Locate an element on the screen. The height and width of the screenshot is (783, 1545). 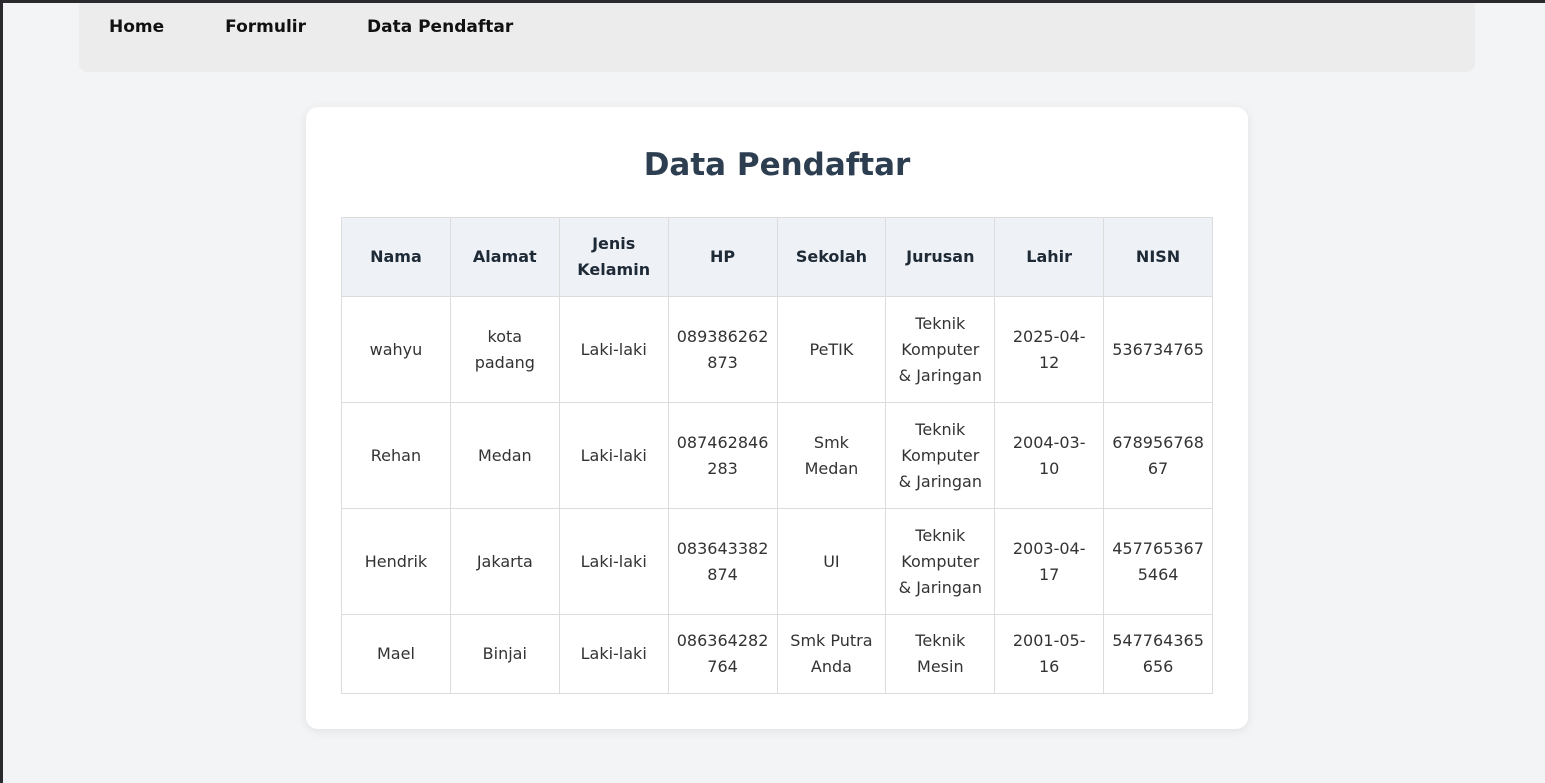
cell-sekolah: Smk Putra Anda is located at coordinates (831, 654).